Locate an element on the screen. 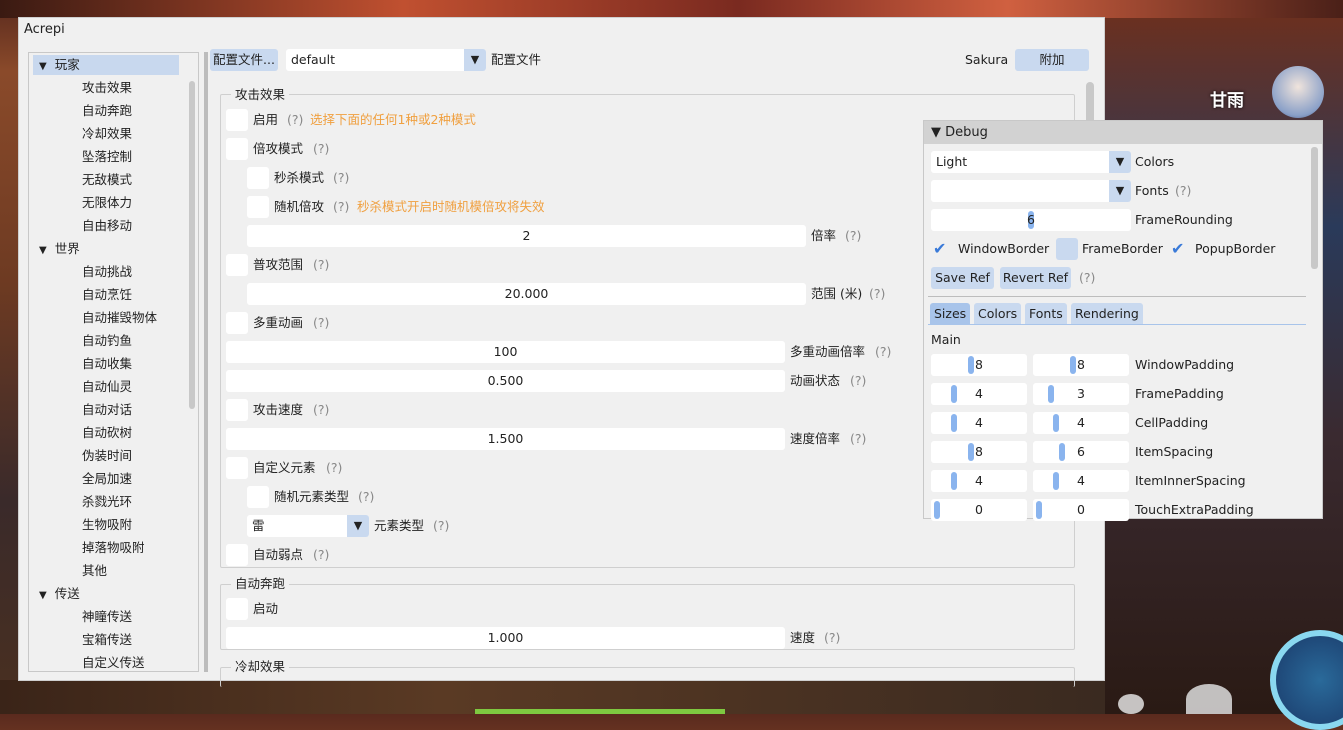 This screenshot has width=1343, height=730. autorun-enable-checkbox is located at coordinates (237, 609).